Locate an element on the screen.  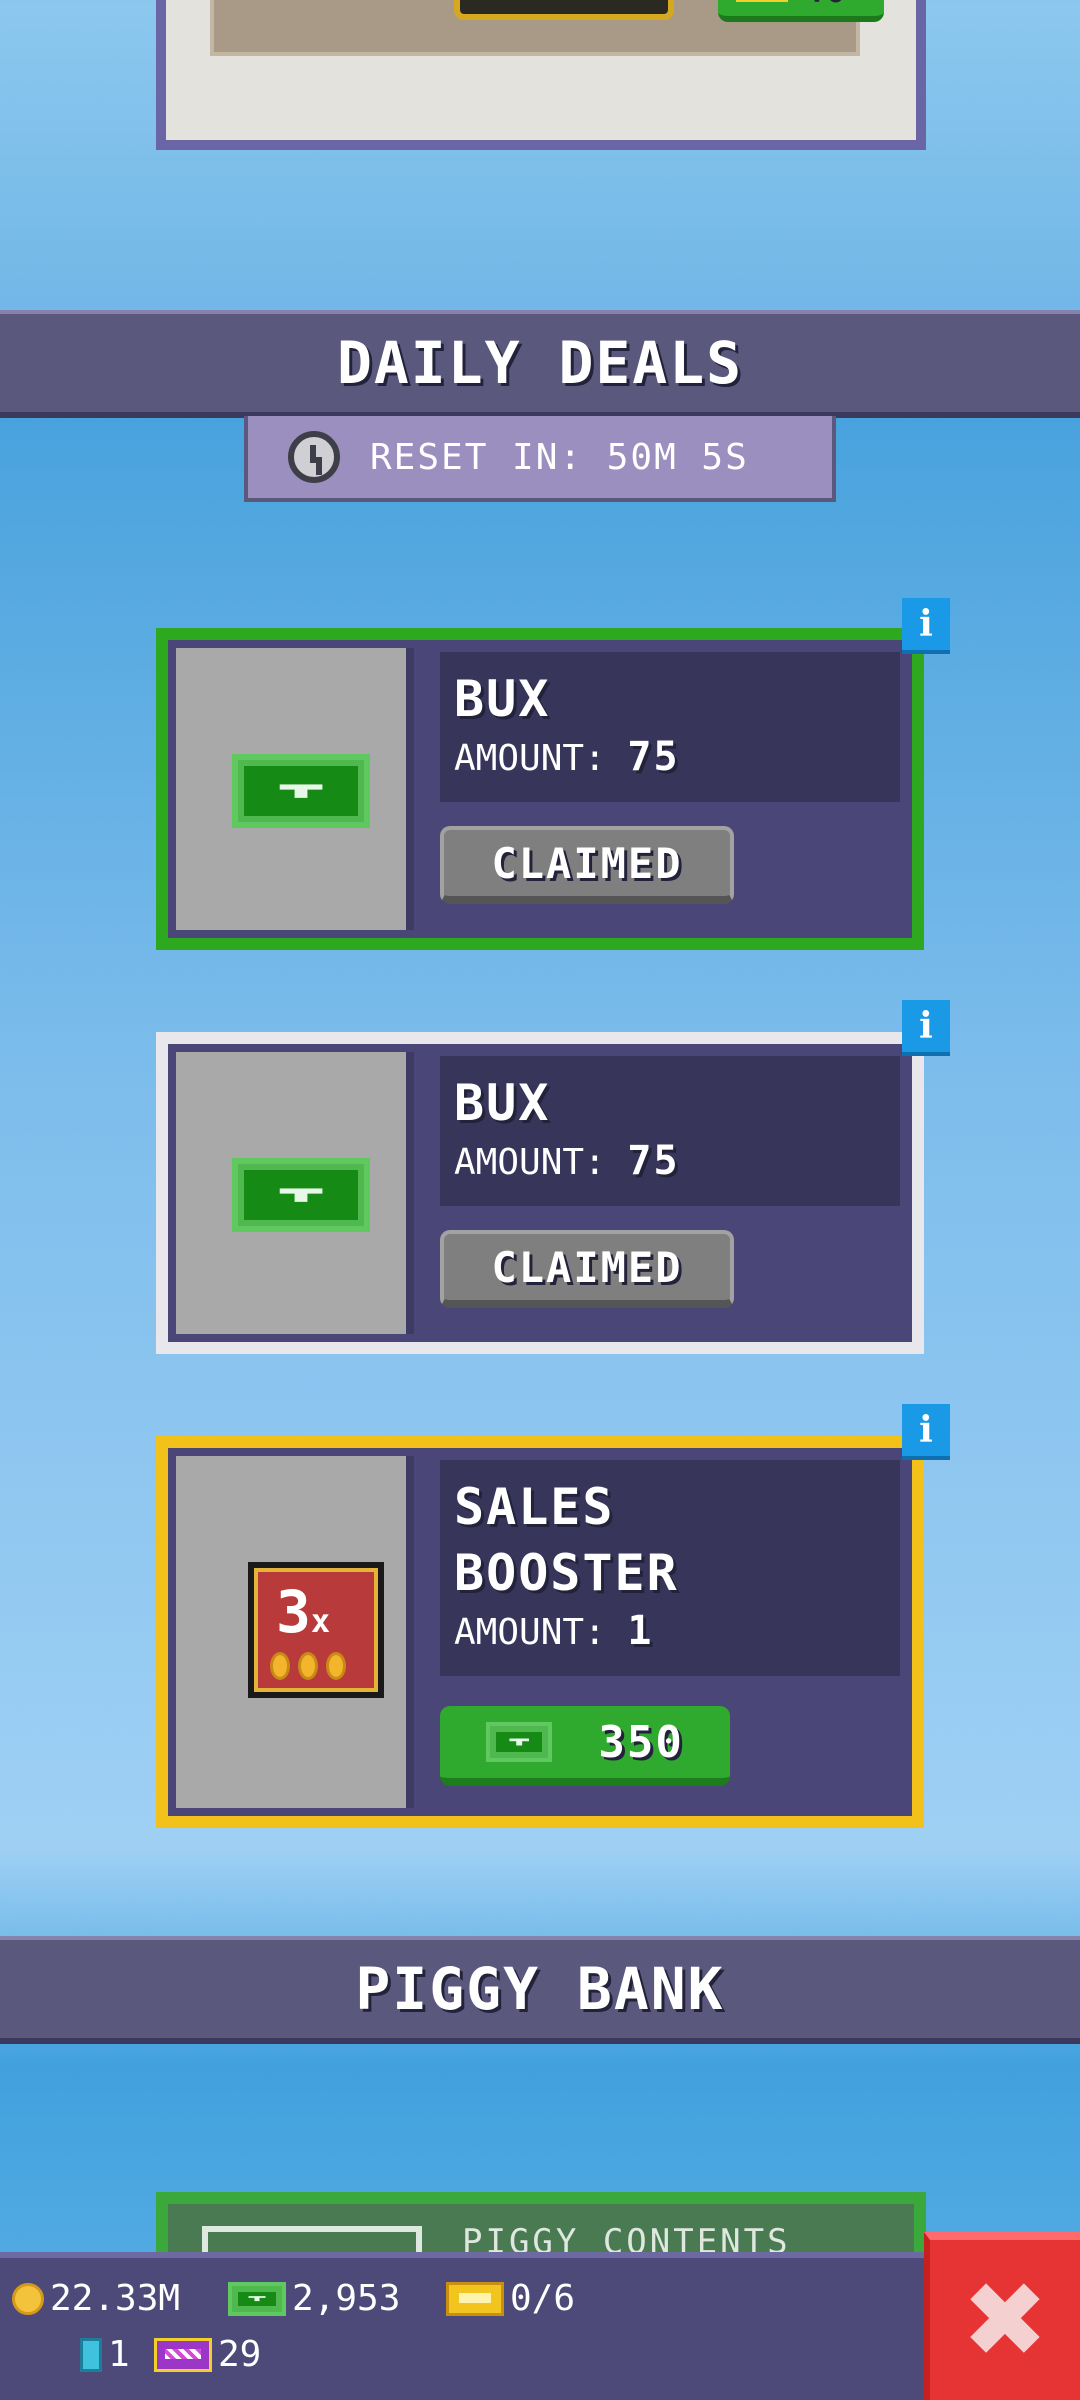
deal-title-line1: SALES is located at coordinates (534, 1507).